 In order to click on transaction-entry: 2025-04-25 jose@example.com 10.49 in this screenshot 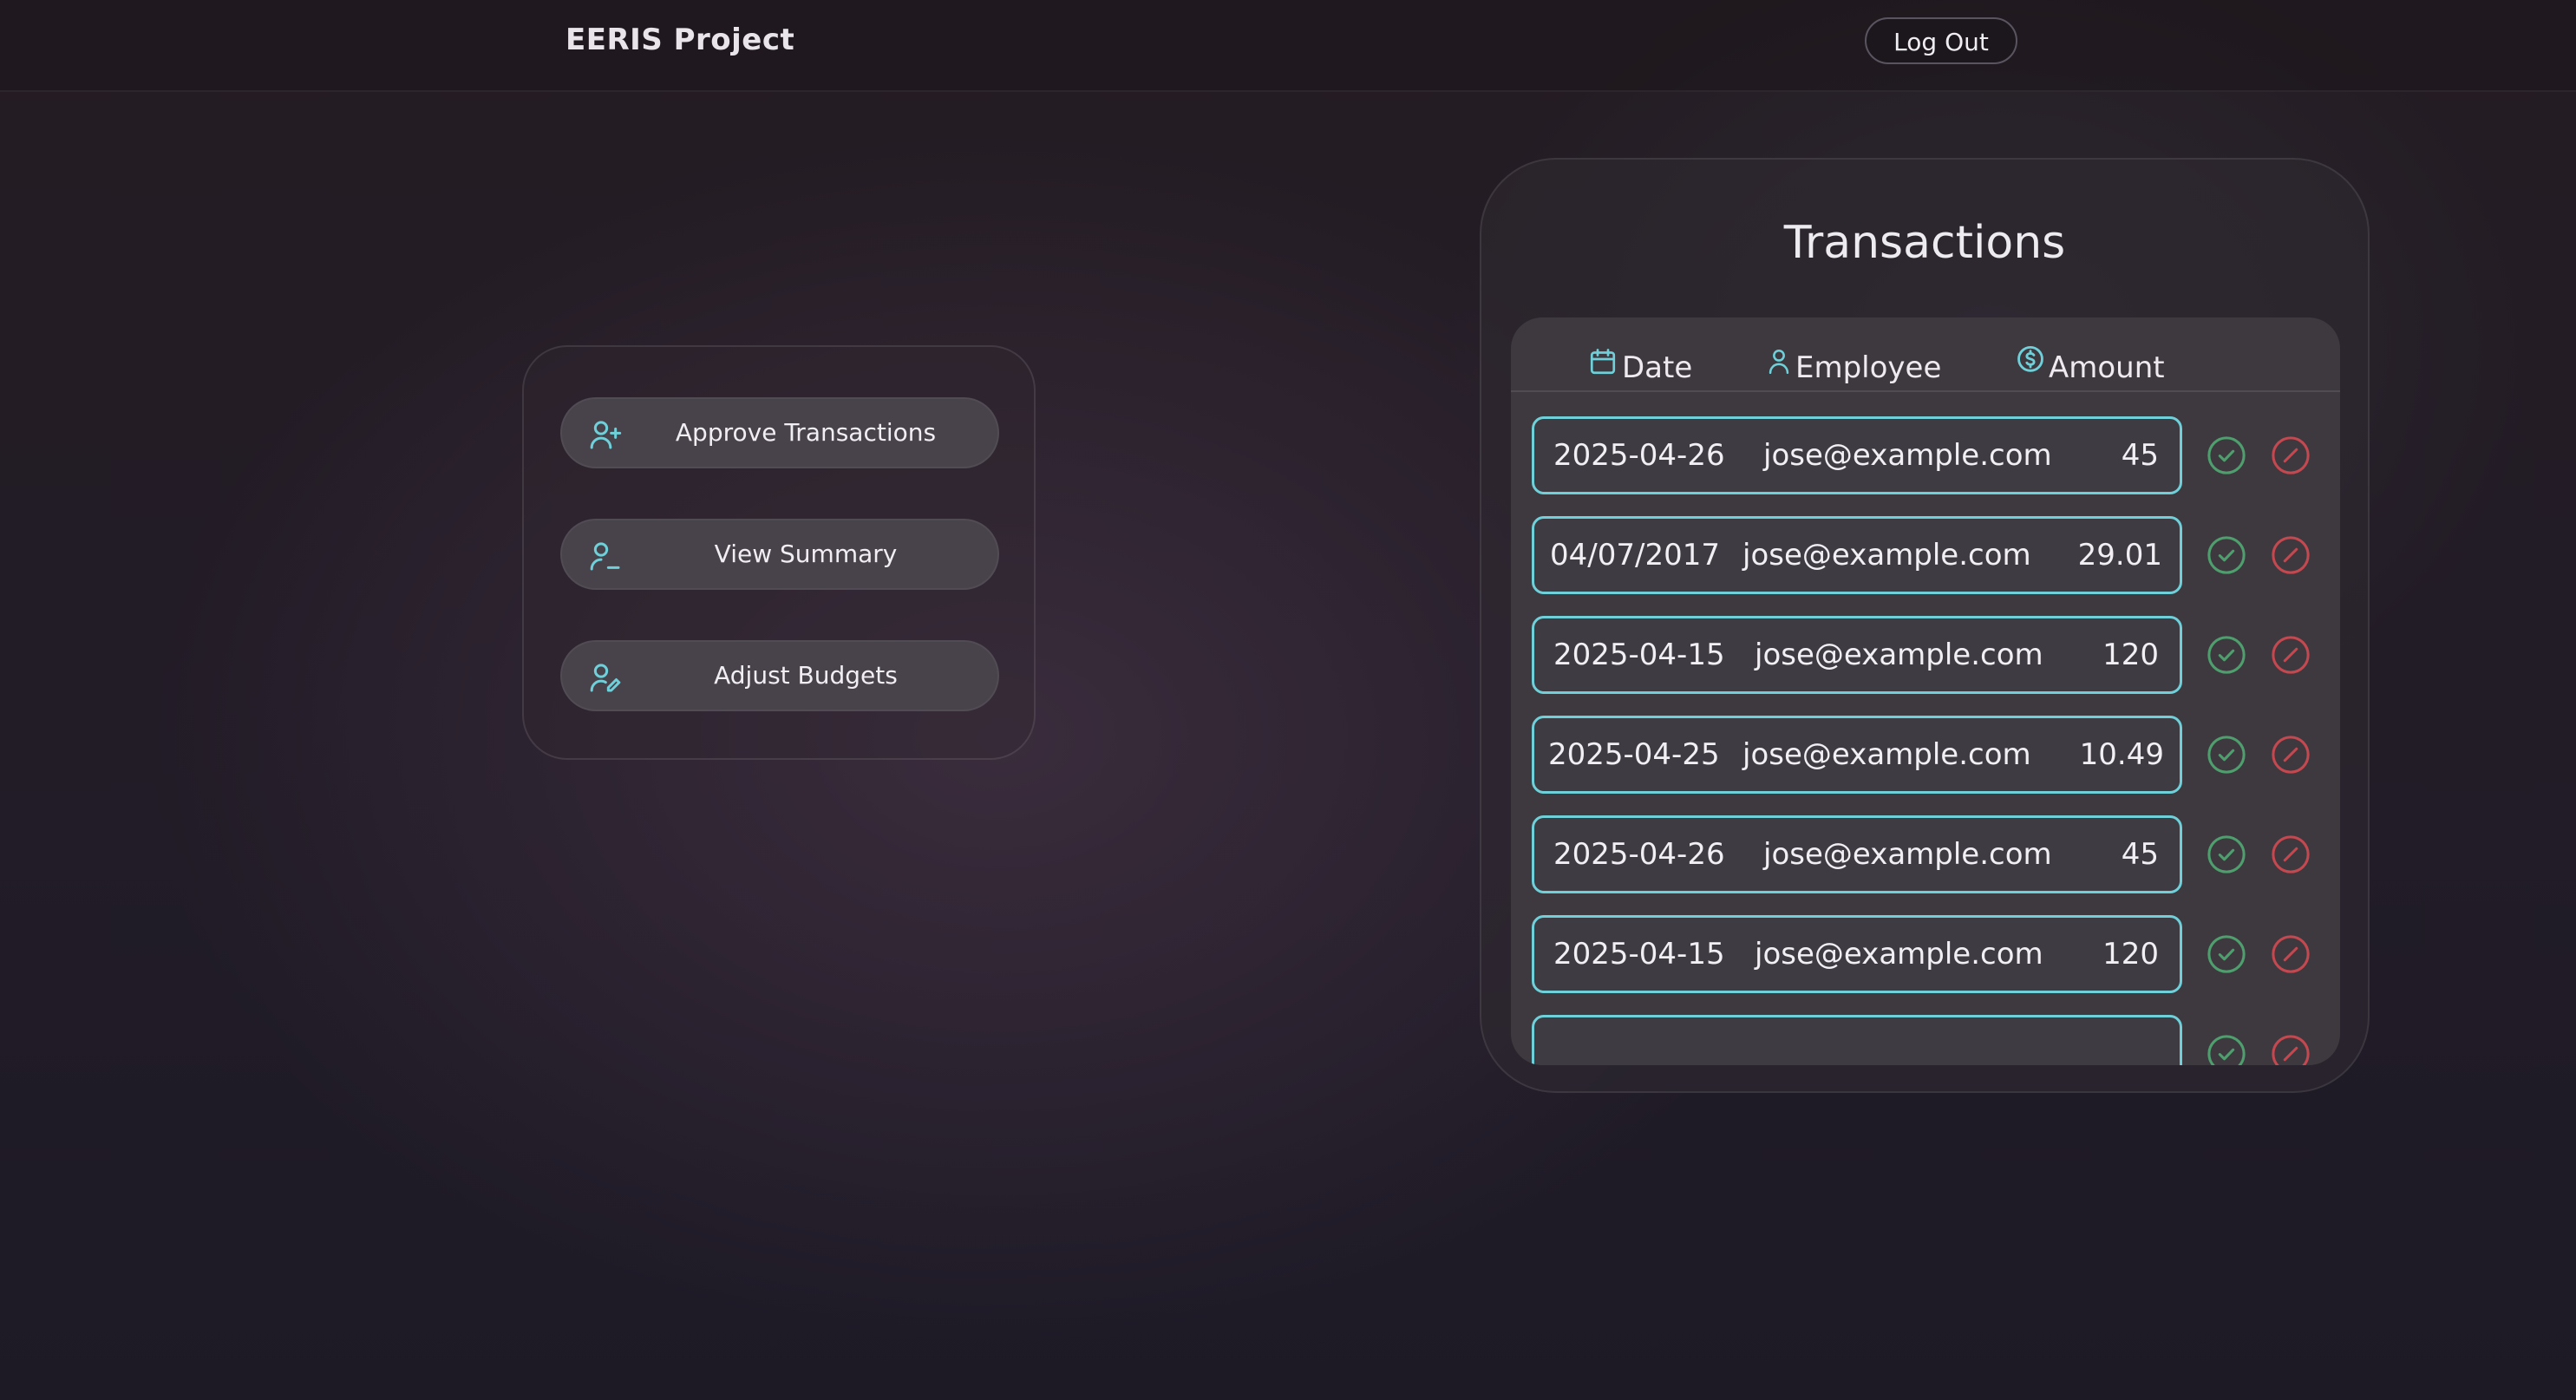, I will do `click(1857, 755)`.